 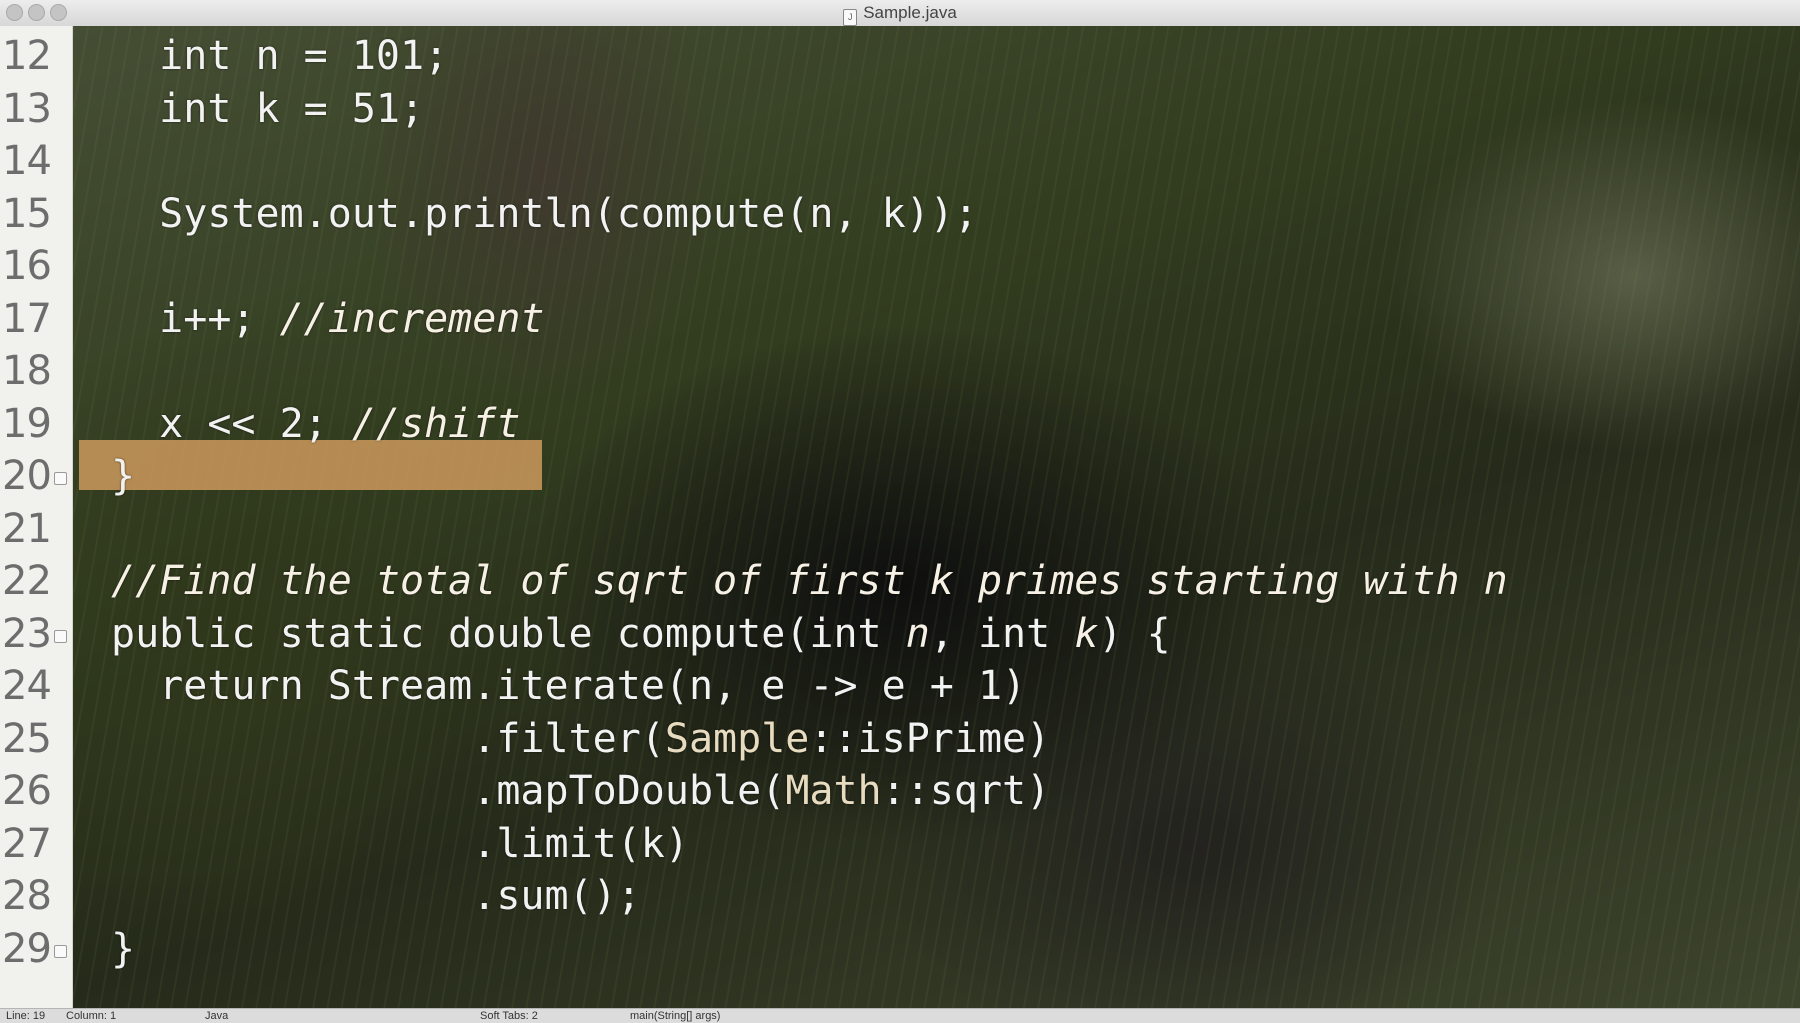 I want to click on code-token: .filter(, so click(x=568, y=738).